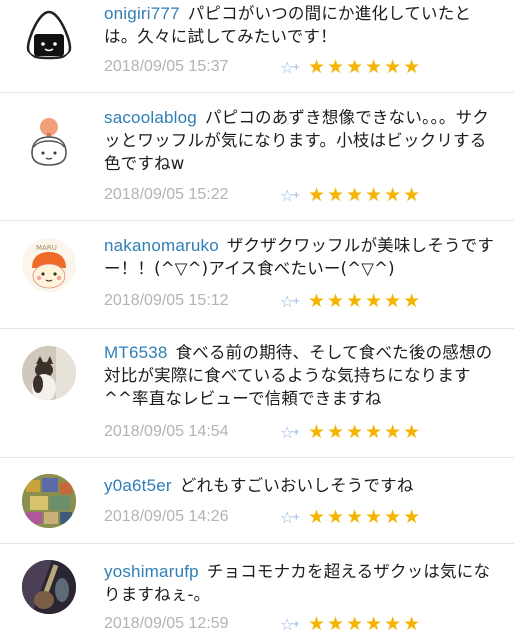 The image size is (514, 640). I want to click on mosaic-avatar-icon, so click(49, 501).